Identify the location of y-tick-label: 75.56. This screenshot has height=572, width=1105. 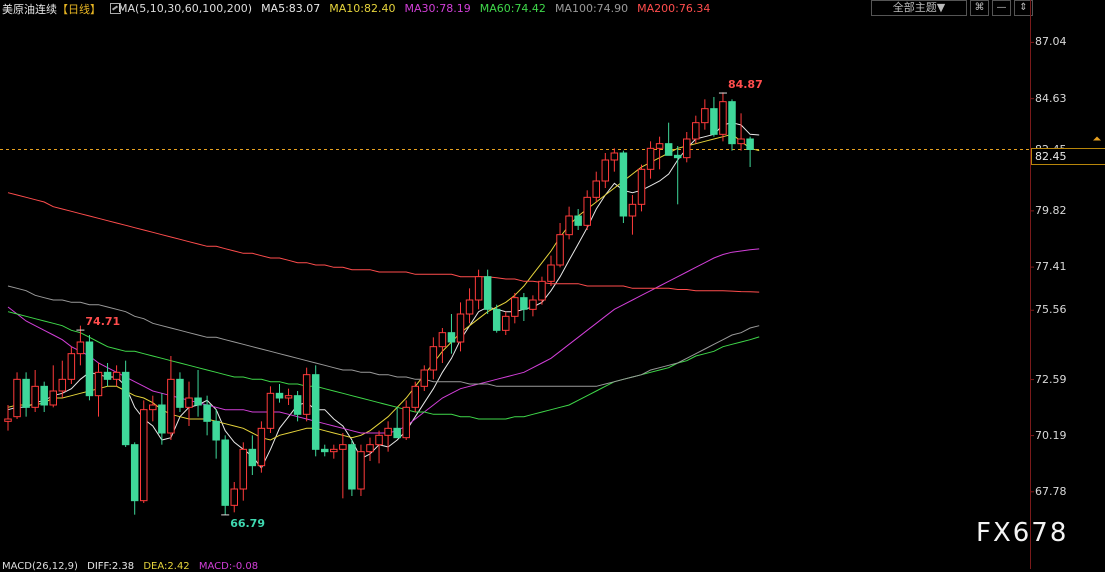
(1051, 310).